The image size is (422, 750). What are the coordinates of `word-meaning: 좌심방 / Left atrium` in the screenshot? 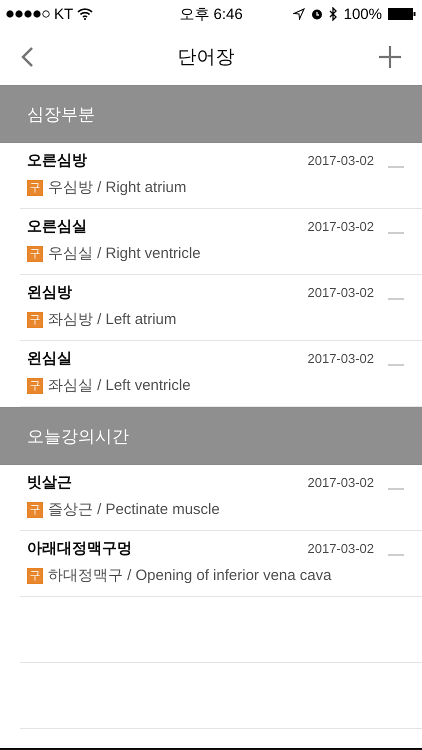 It's located at (112, 319).